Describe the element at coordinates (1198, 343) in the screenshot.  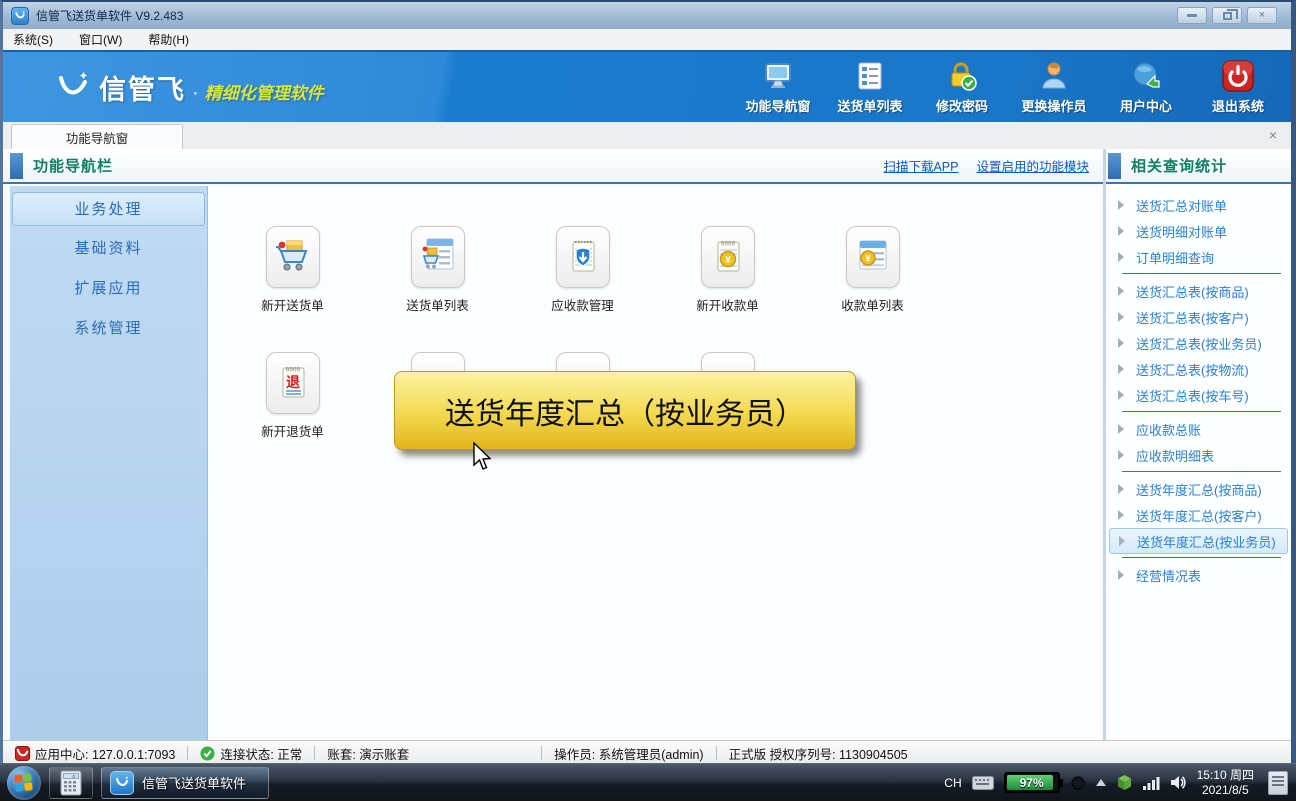
I see `panel-item-summary-by-salesman: 送货汇总表(按业务员)` at that location.